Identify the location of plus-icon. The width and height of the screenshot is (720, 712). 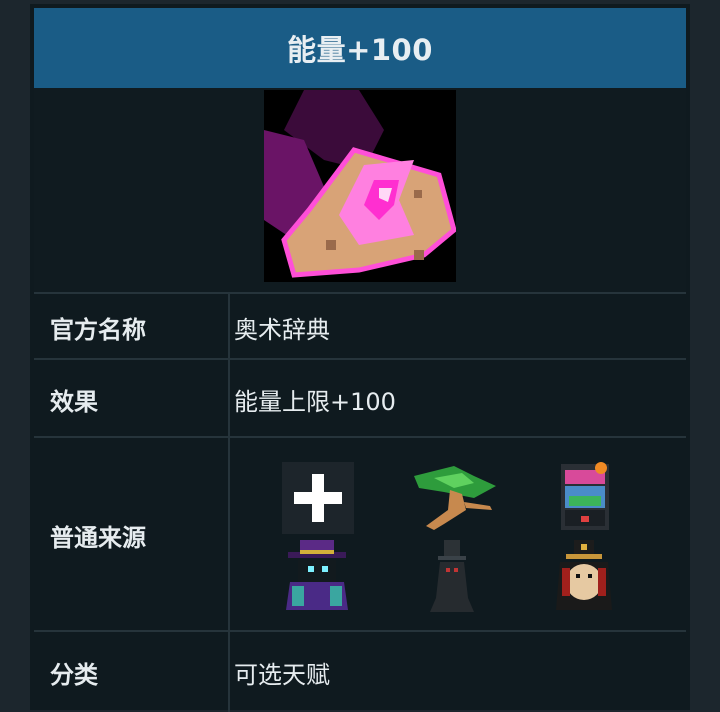
(318, 498).